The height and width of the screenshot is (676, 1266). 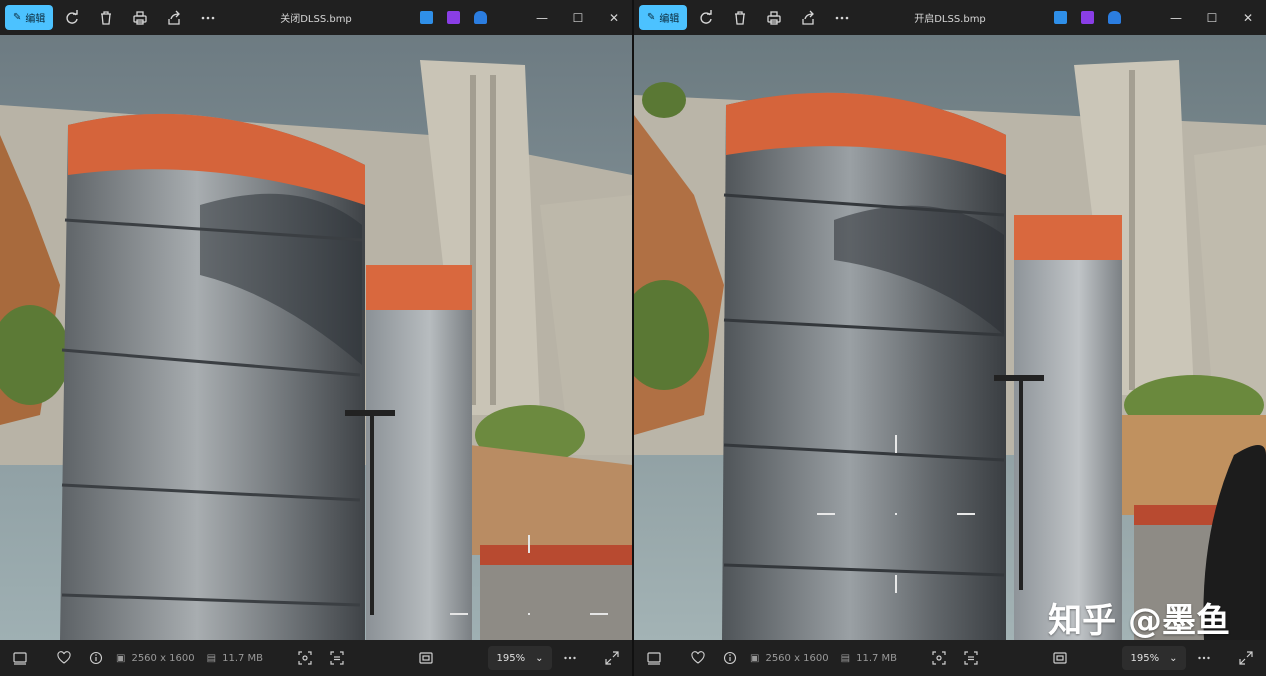 What do you see at coordinates (950, 17) in the screenshot?
I see `top-toolbar: ✎ 编辑 开启DLSS.bmp — ☐ ✕` at bounding box center [950, 17].